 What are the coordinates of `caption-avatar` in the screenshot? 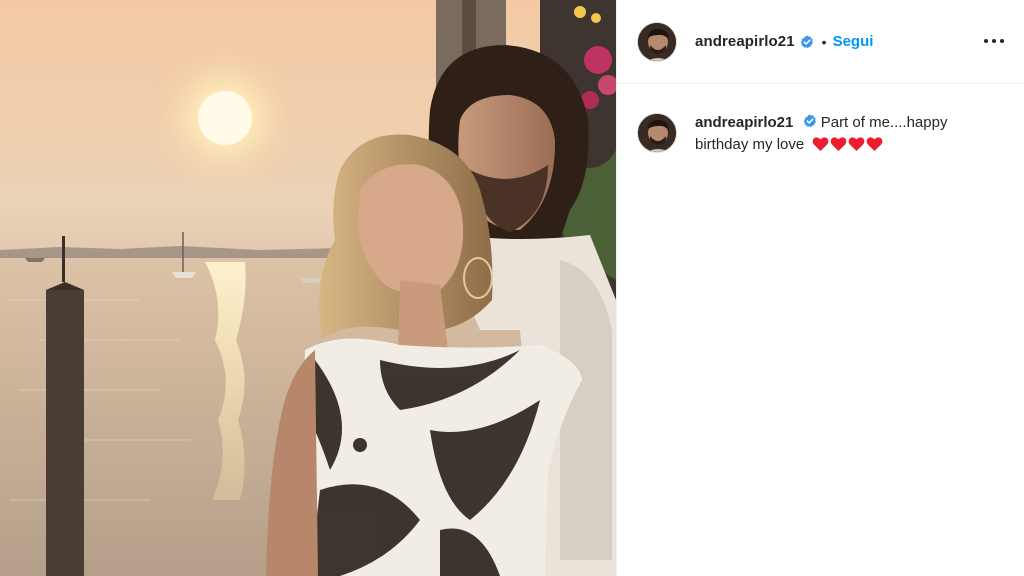 It's located at (657, 133).